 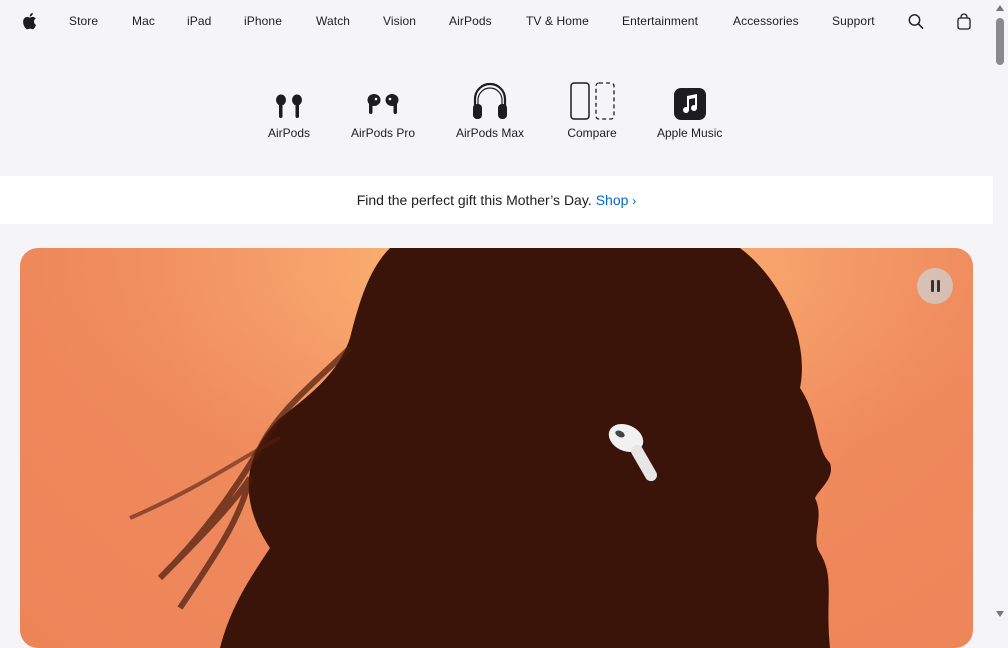 What do you see at coordinates (853, 21) in the screenshot?
I see `nav-support: Support` at bounding box center [853, 21].